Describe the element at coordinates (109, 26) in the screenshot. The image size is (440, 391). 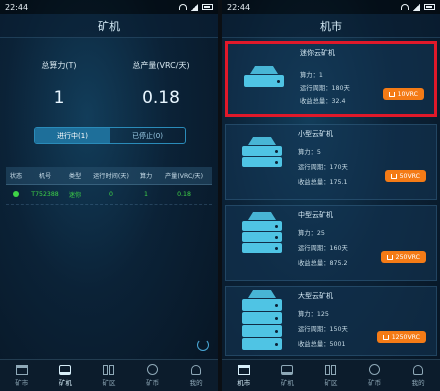
I see `page-title: 矿机` at that location.